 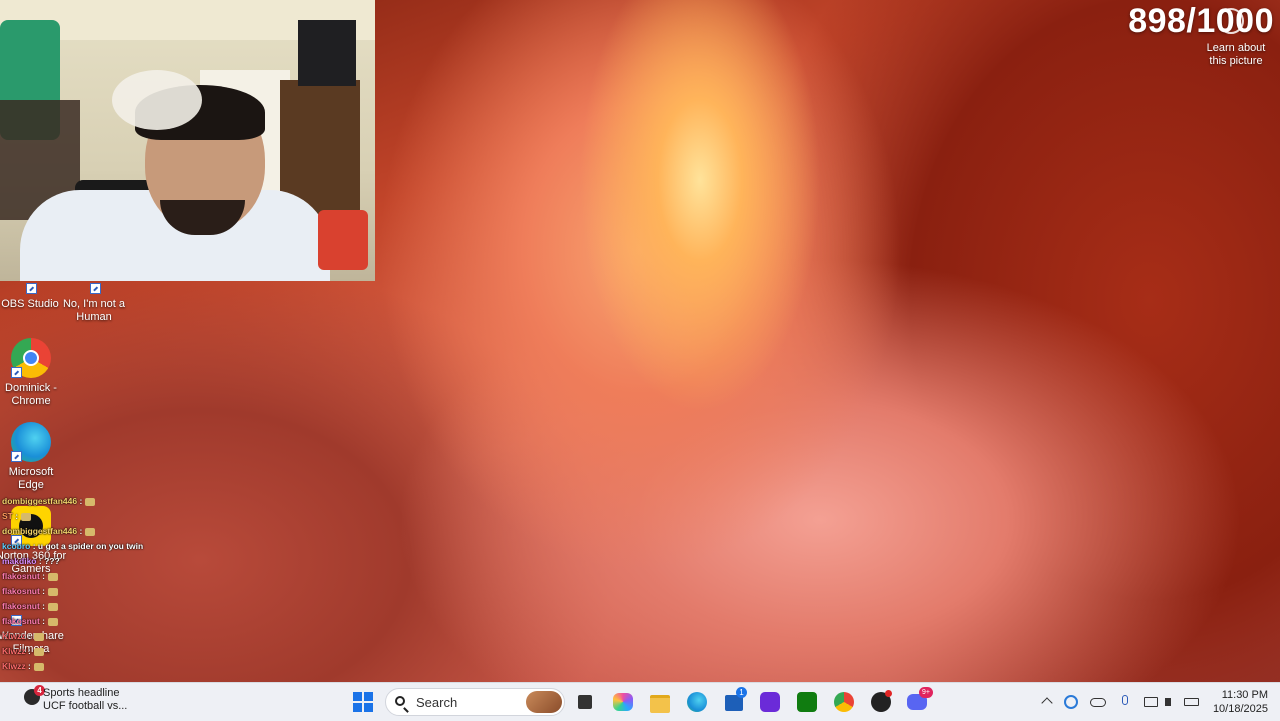 I want to click on chat-username: dombiggestfan446, so click(x=40, y=501).